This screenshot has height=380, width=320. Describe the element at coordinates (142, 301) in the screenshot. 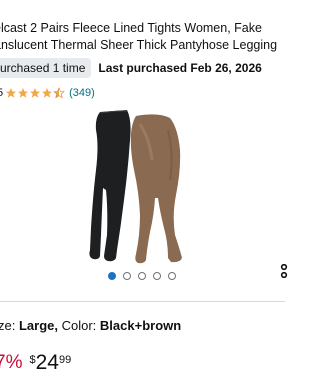

I see `section-divider` at that location.